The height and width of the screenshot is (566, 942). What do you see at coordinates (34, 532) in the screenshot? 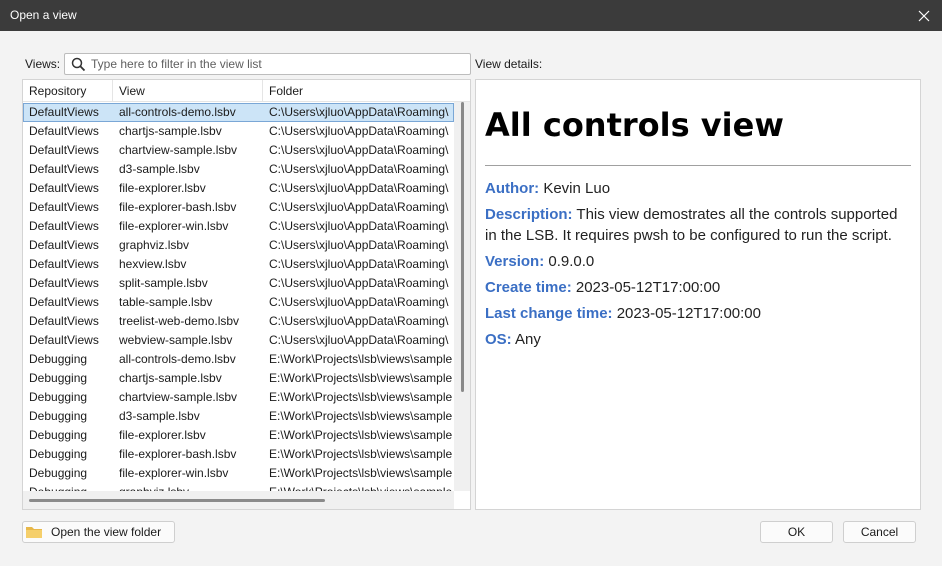
I see `folder-icon` at bounding box center [34, 532].